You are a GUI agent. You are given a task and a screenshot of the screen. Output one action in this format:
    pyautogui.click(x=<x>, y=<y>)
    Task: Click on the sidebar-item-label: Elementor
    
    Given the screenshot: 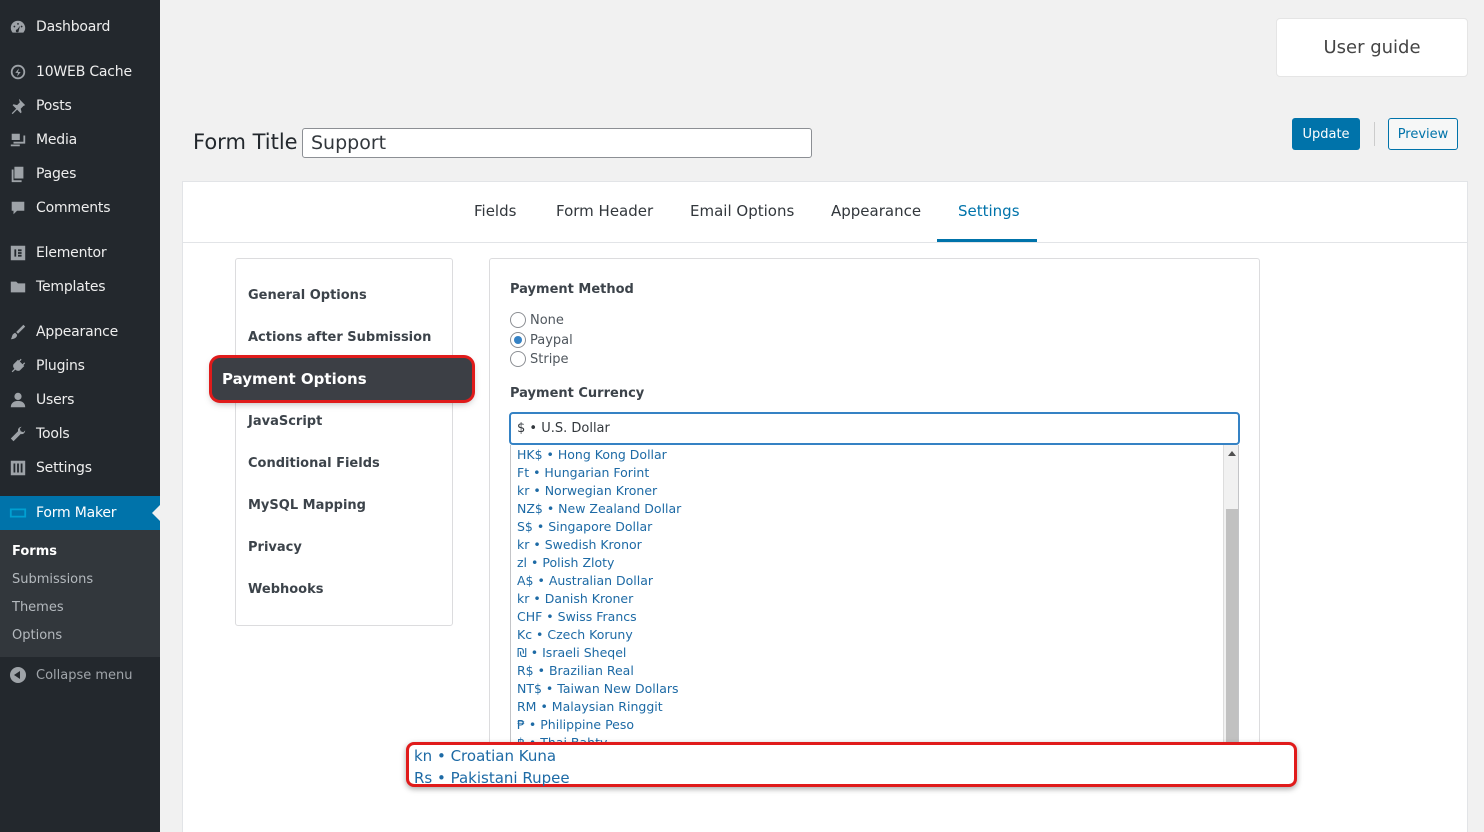 What is the action you would take?
    pyautogui.click(x=71, y=253)
    